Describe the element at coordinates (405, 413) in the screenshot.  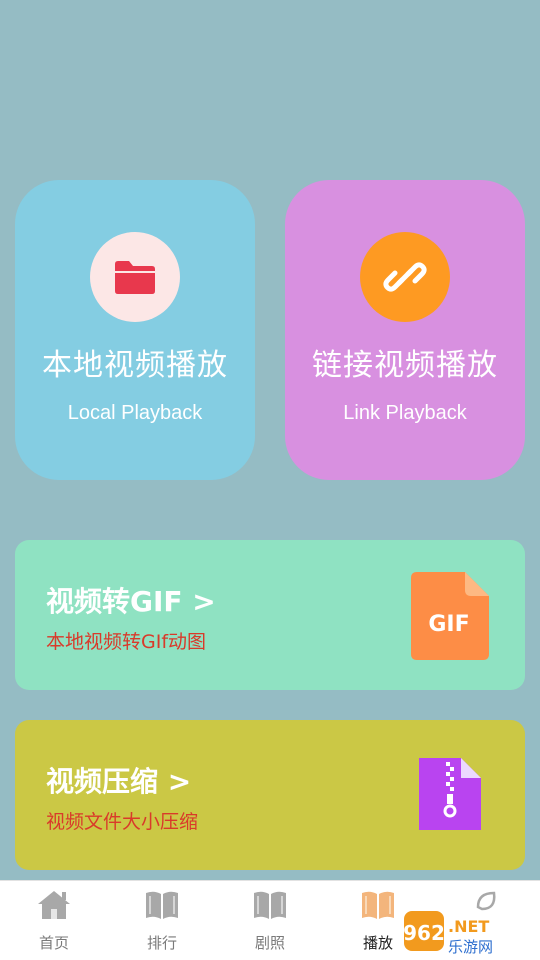
I see `link-playback-subtitle: Link Playback` at that location.